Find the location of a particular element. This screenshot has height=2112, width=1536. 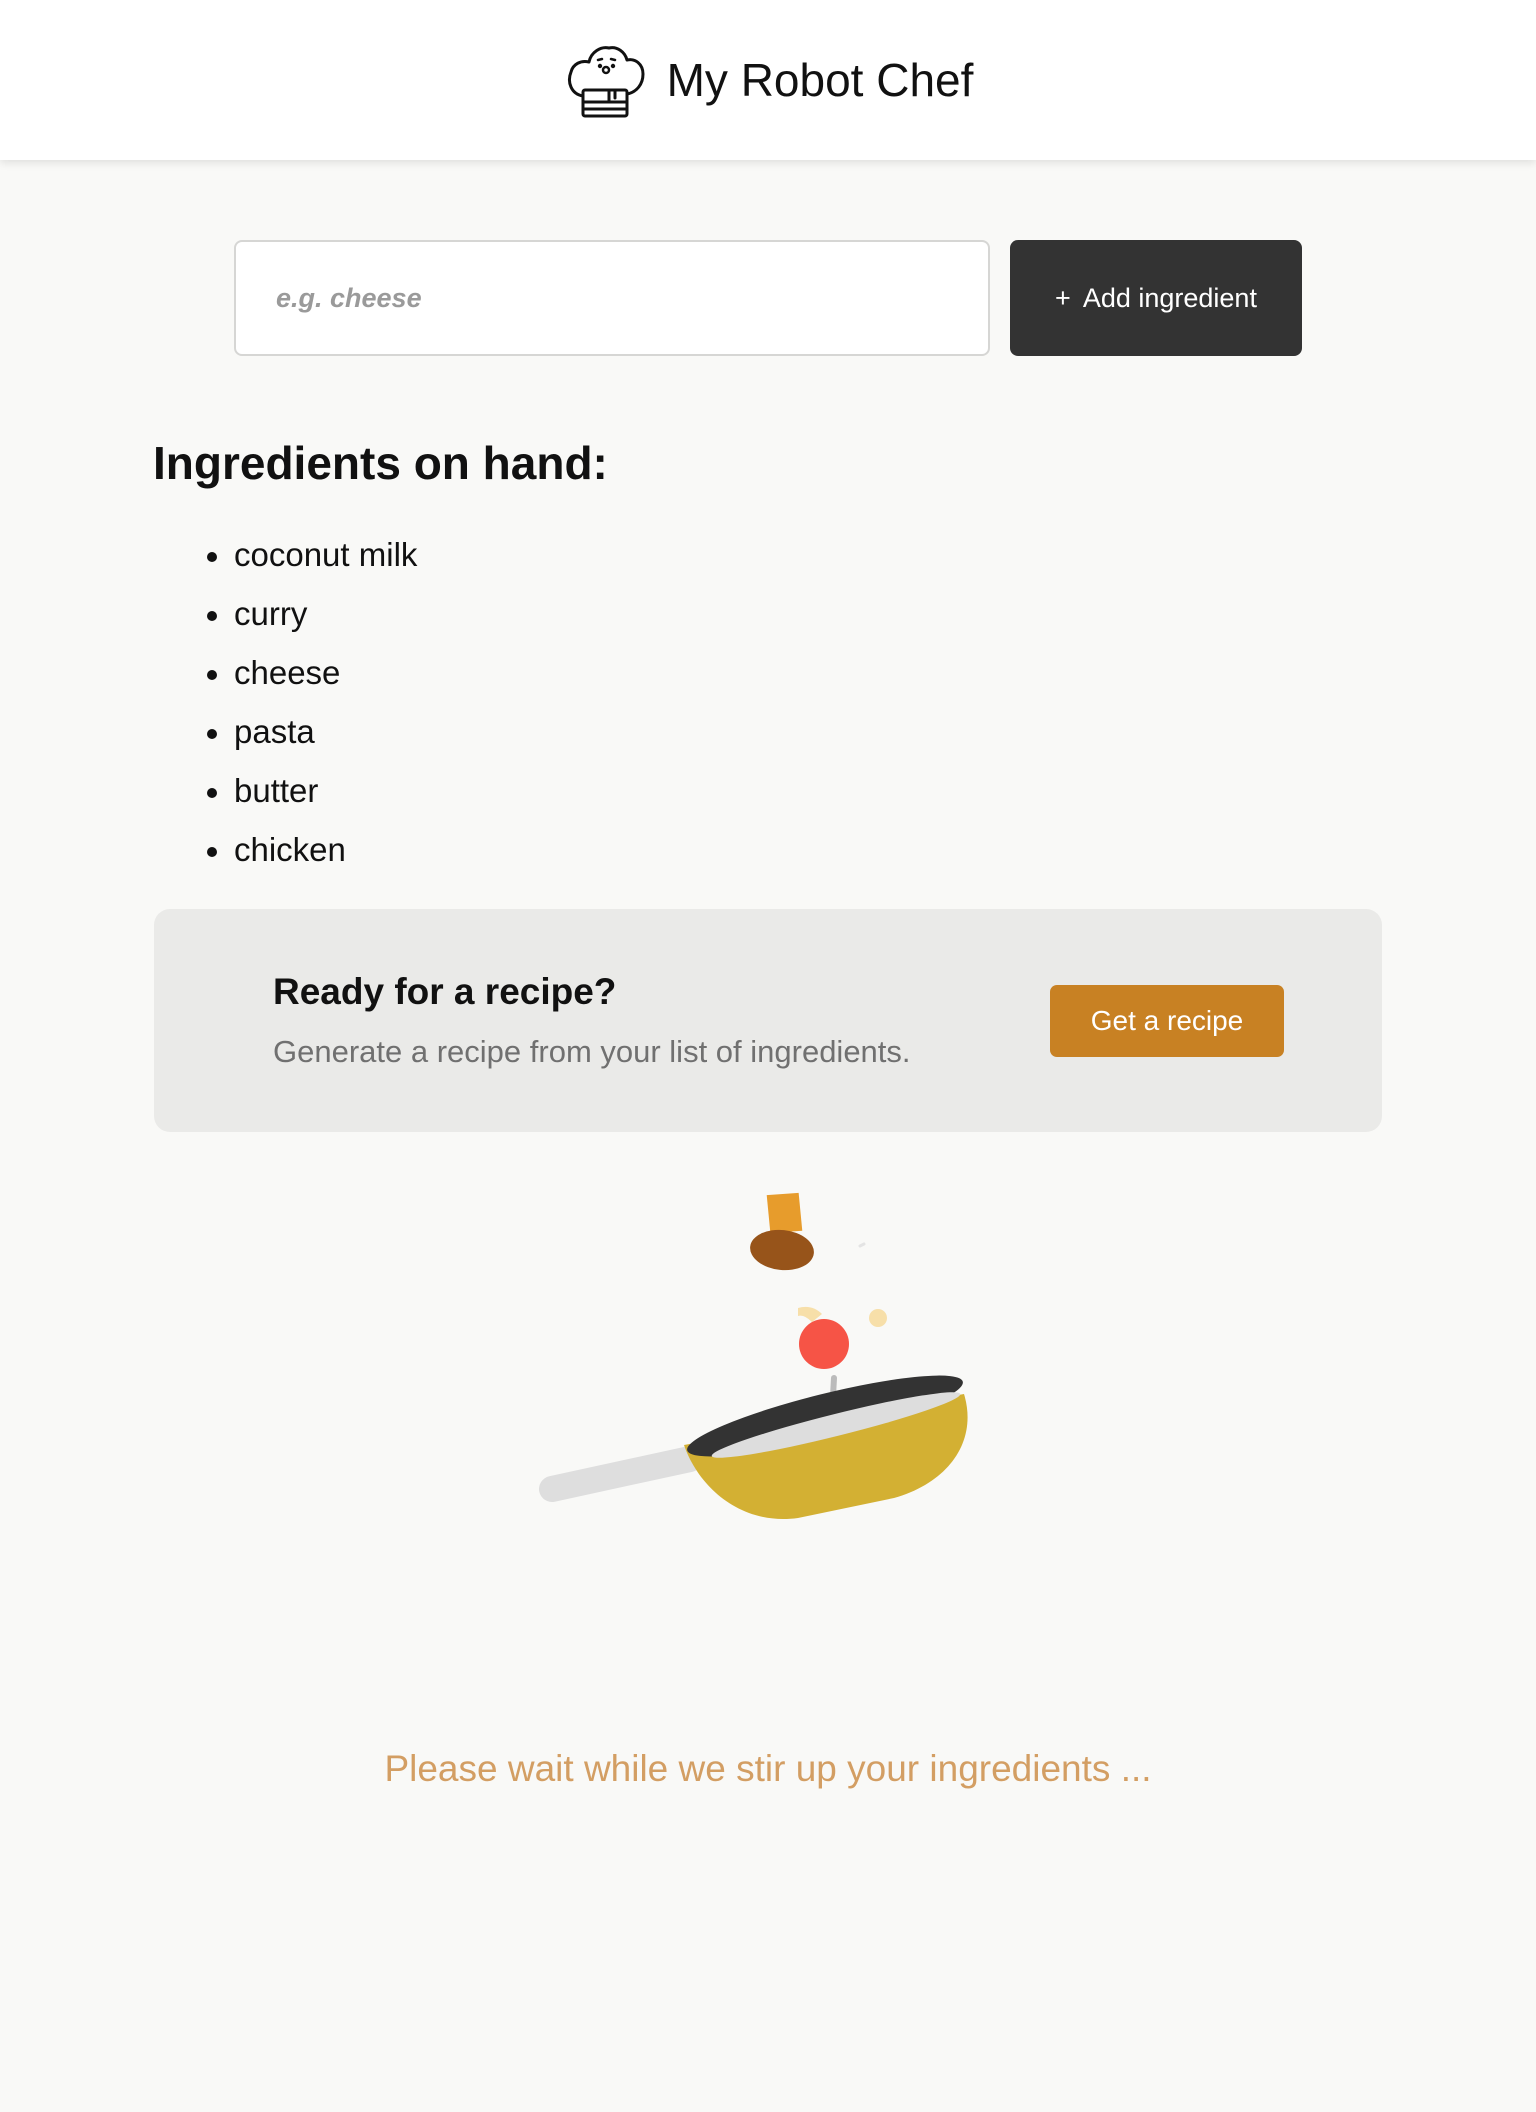

app-title: My Robot Chef is located at coordinates (820, 80).